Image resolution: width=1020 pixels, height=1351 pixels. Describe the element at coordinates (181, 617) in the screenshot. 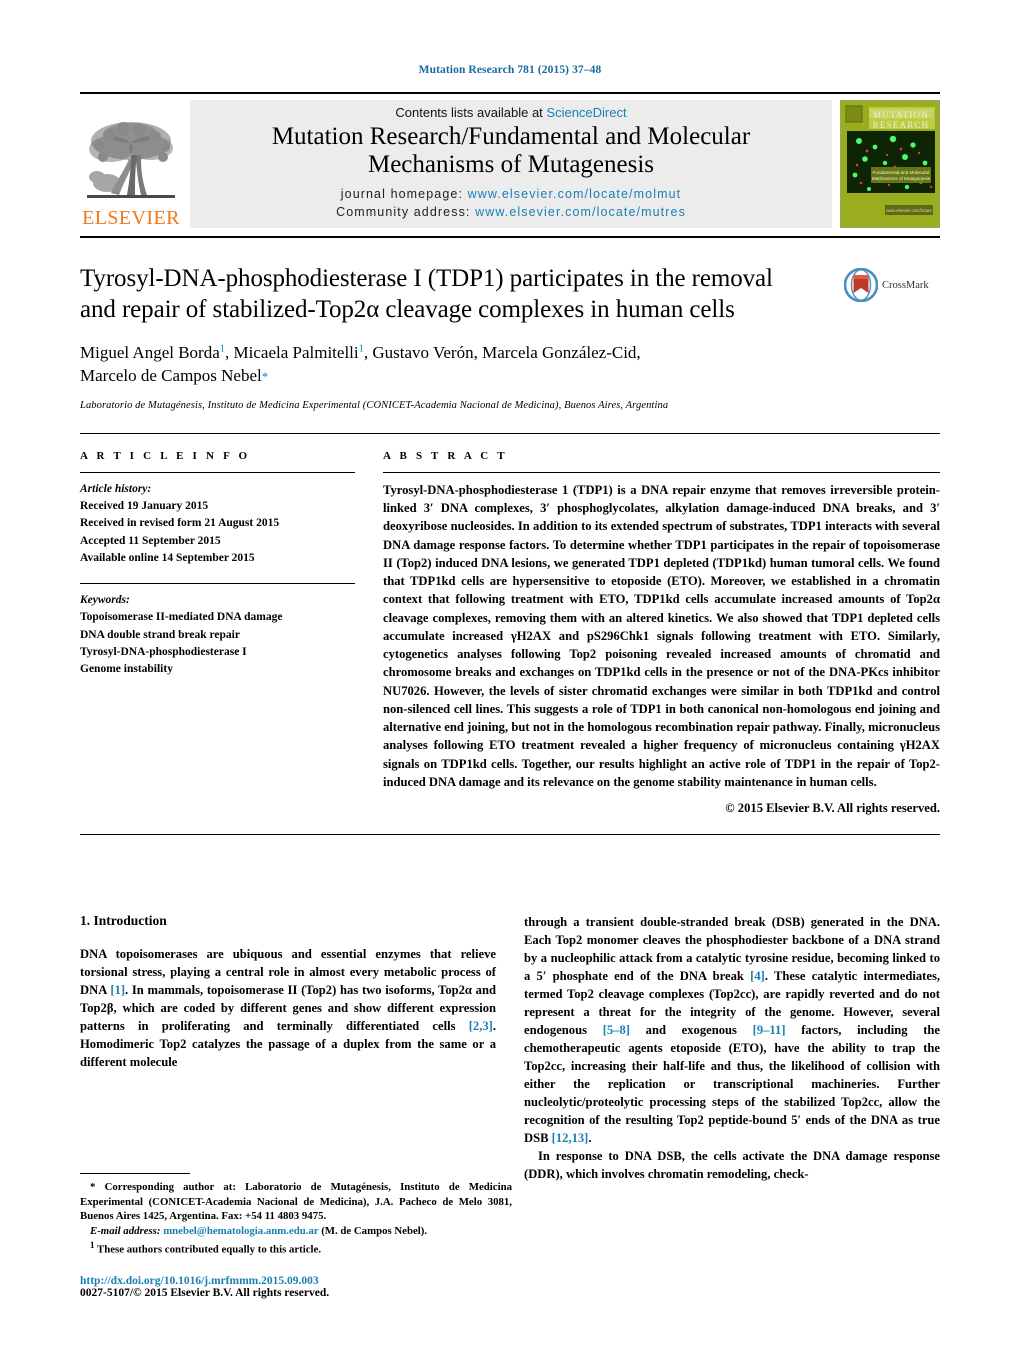

I see `keyword-item-1: Topoisomerase II-mediated DNA damage` at that location.